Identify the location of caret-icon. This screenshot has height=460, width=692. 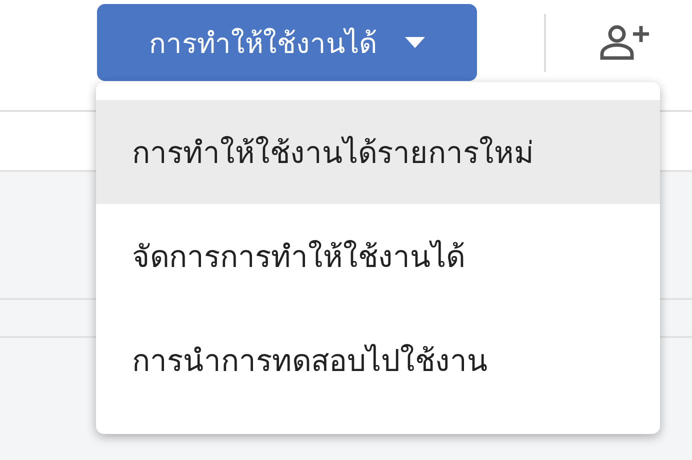
(415, 42).